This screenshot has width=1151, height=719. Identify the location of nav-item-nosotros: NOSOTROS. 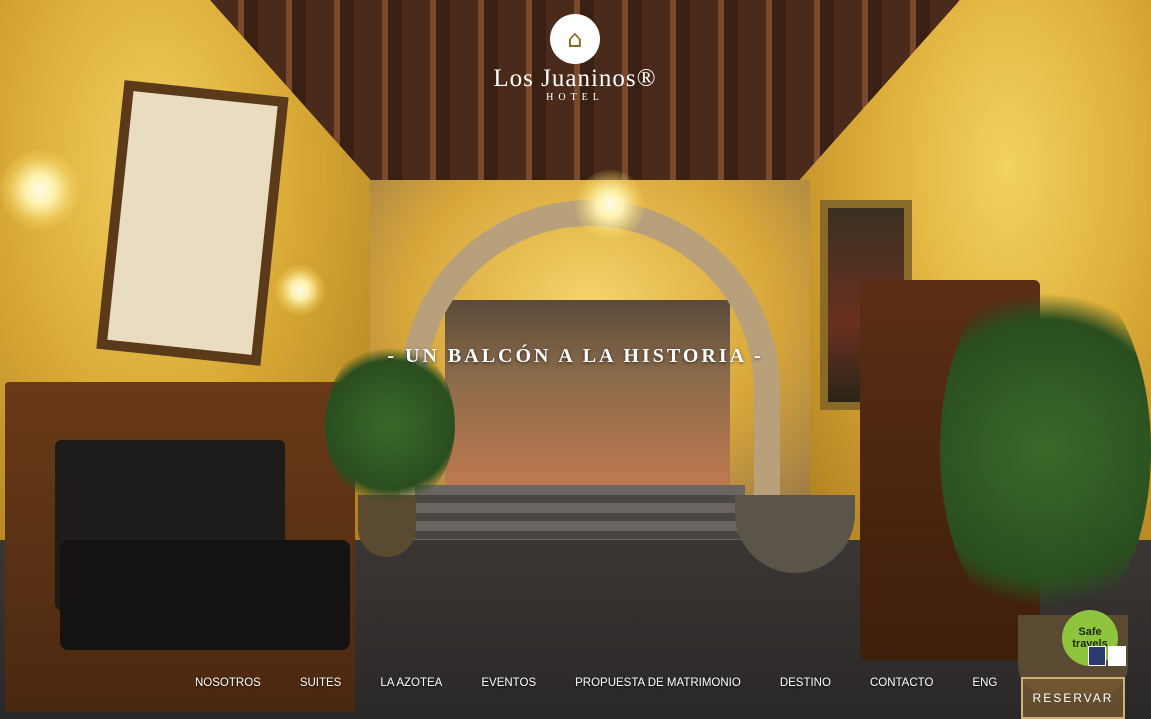
(228, 683).